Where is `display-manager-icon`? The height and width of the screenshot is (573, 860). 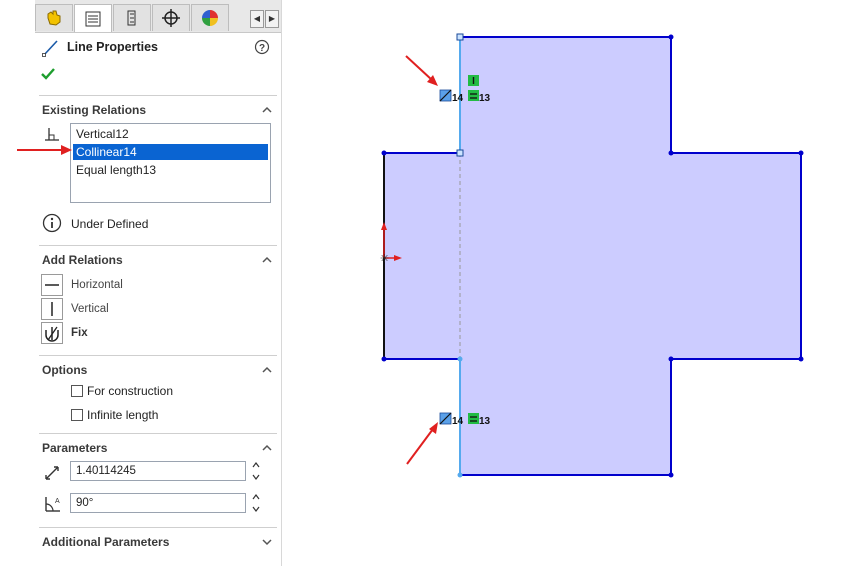 display-manager-icon is located at coordinates (210, 18).